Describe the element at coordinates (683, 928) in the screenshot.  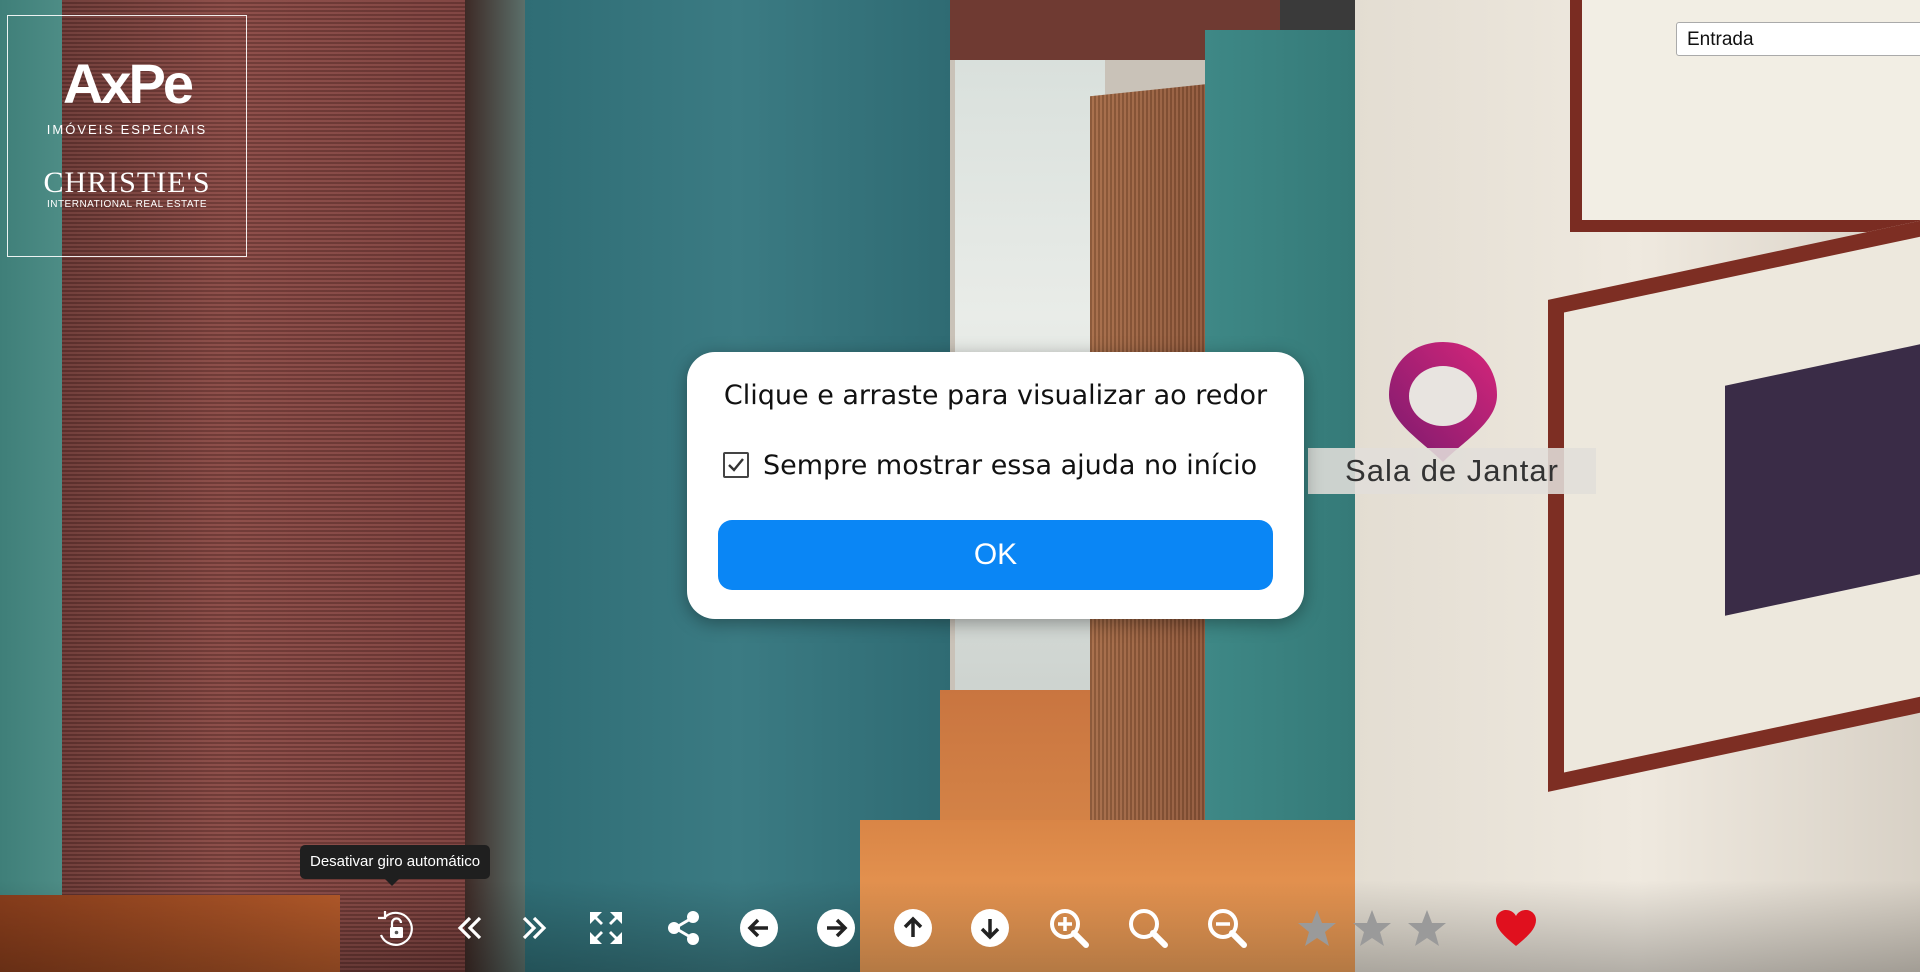
I see `share-icon` at that location.